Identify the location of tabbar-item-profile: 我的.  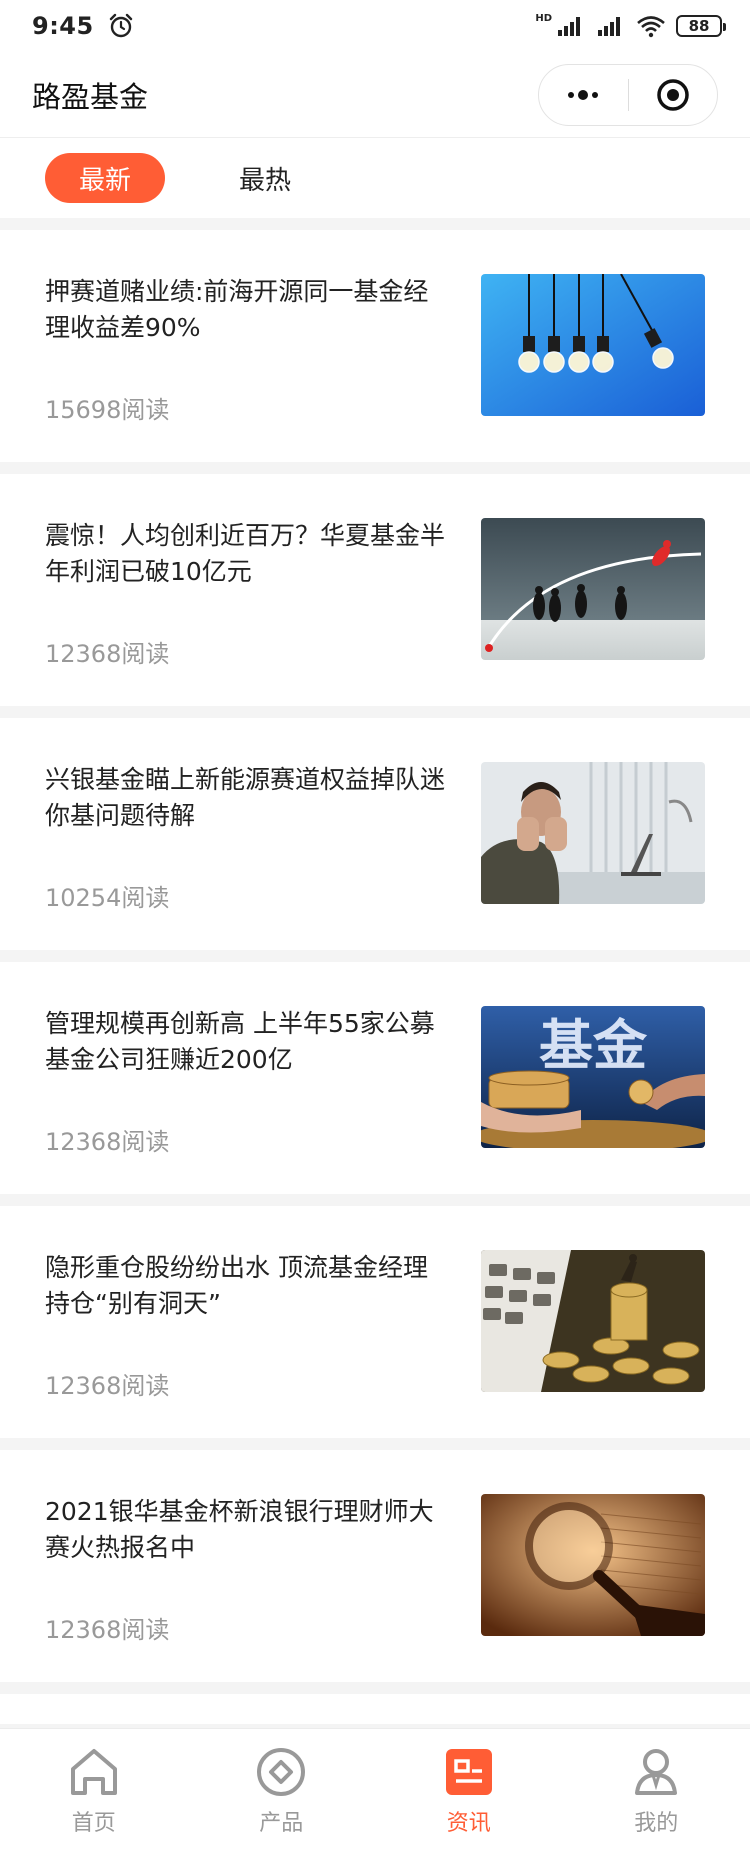
(656, 1789).